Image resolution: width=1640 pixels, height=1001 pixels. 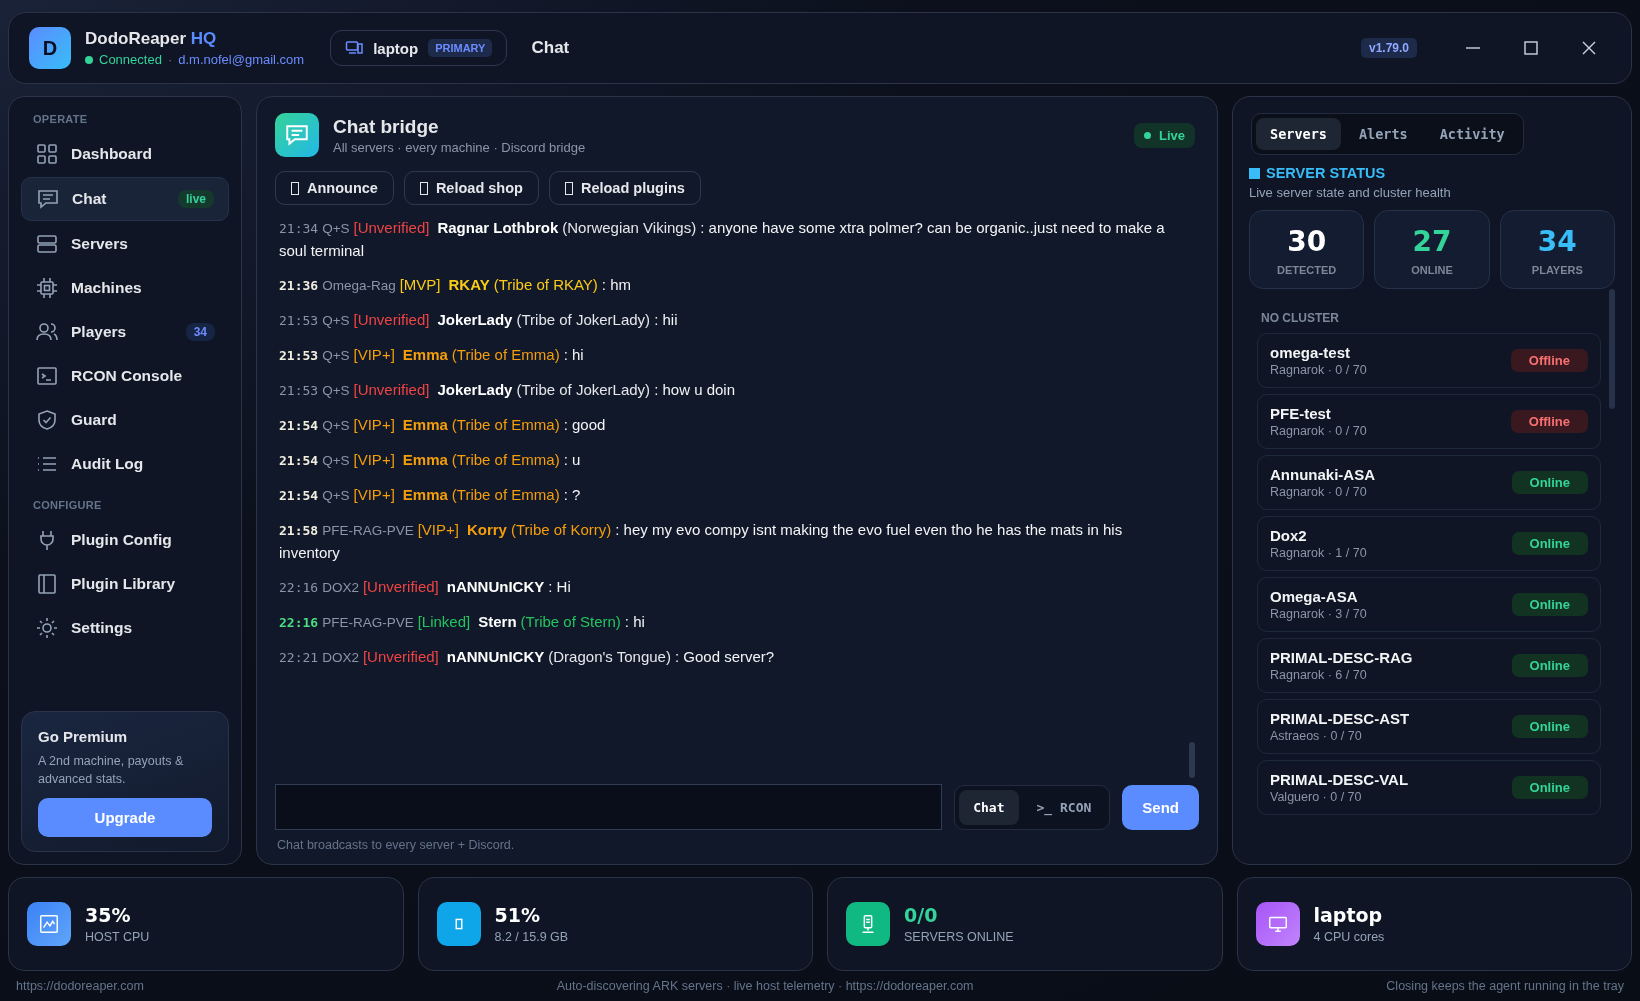 What do you see at coordinates (527, 657) in the screenshot?
I see `chat-message: 22:21 DOX2 [Unverified] nANNUnICKY (Dragon's Tongue) : Good server?` at bounding box center [527, 657].